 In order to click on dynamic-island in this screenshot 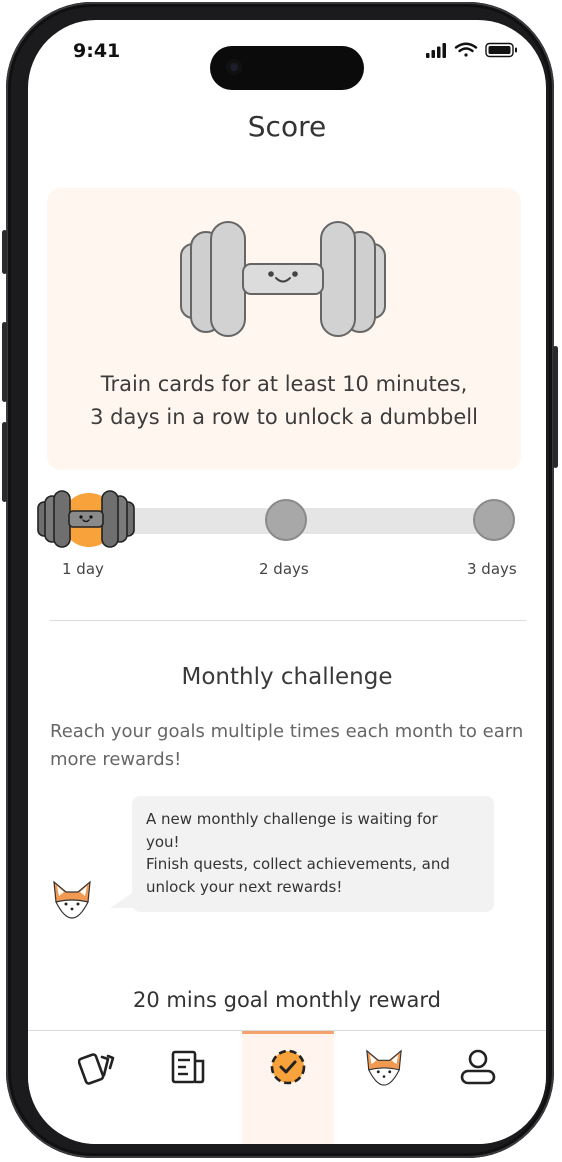, I will do `click(287, 68)`.